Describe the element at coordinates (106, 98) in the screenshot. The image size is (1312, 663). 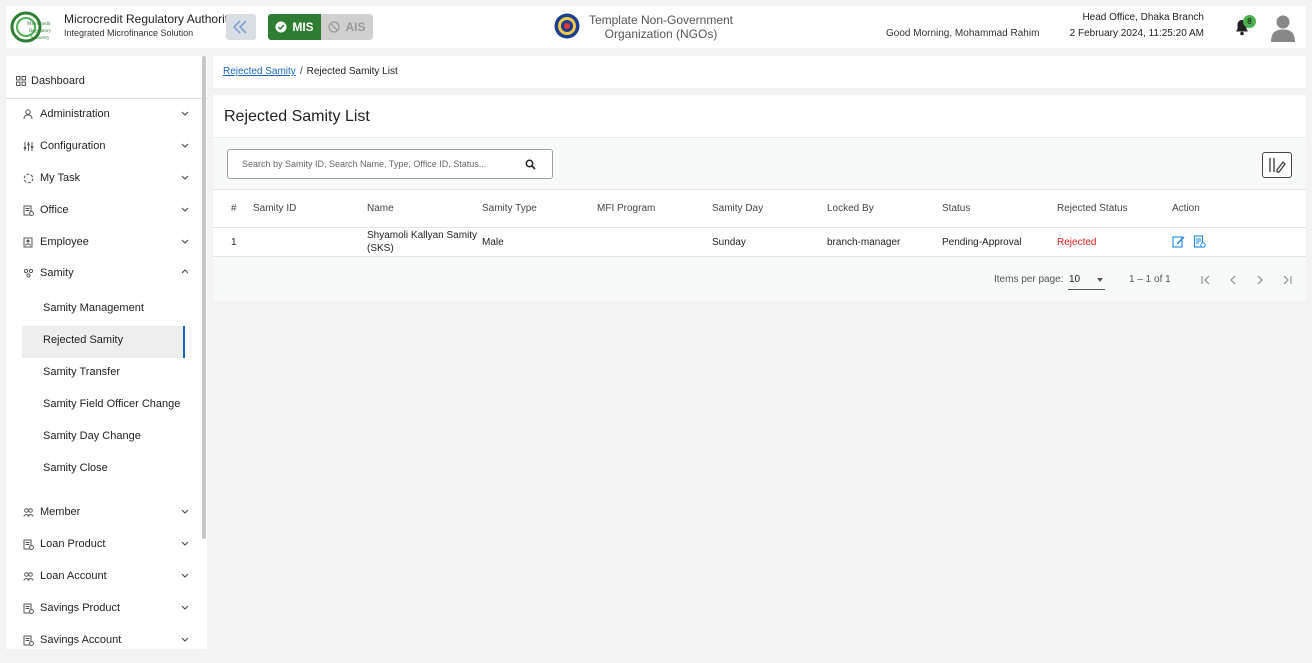
I see `divider` at that location.